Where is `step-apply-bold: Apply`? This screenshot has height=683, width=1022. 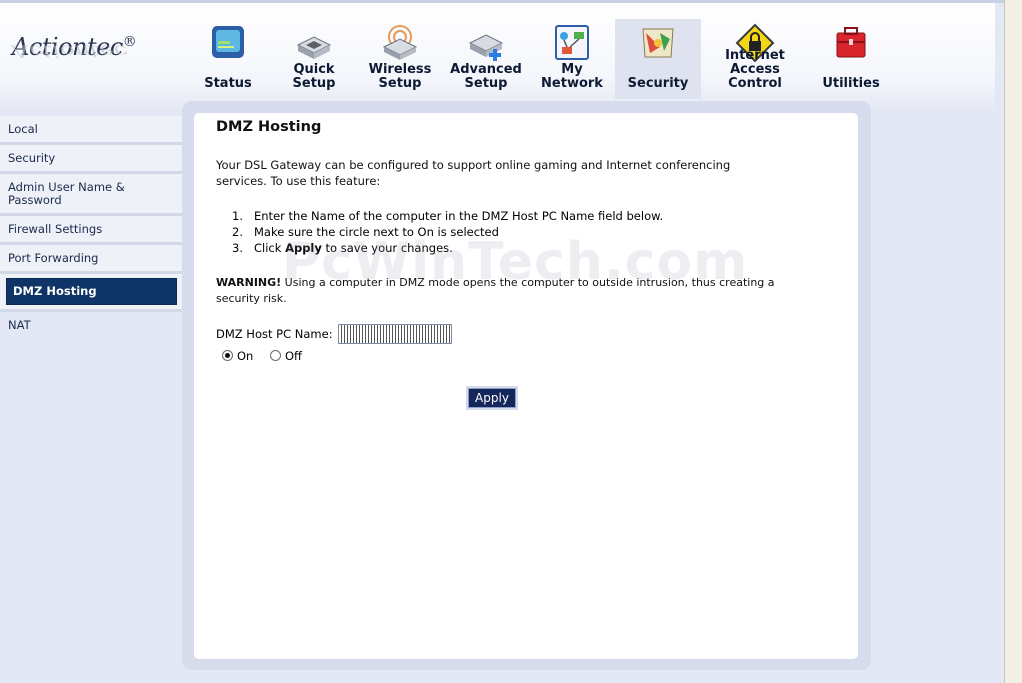
step-apply-bold: Apply is located at coordinates (303, 248).